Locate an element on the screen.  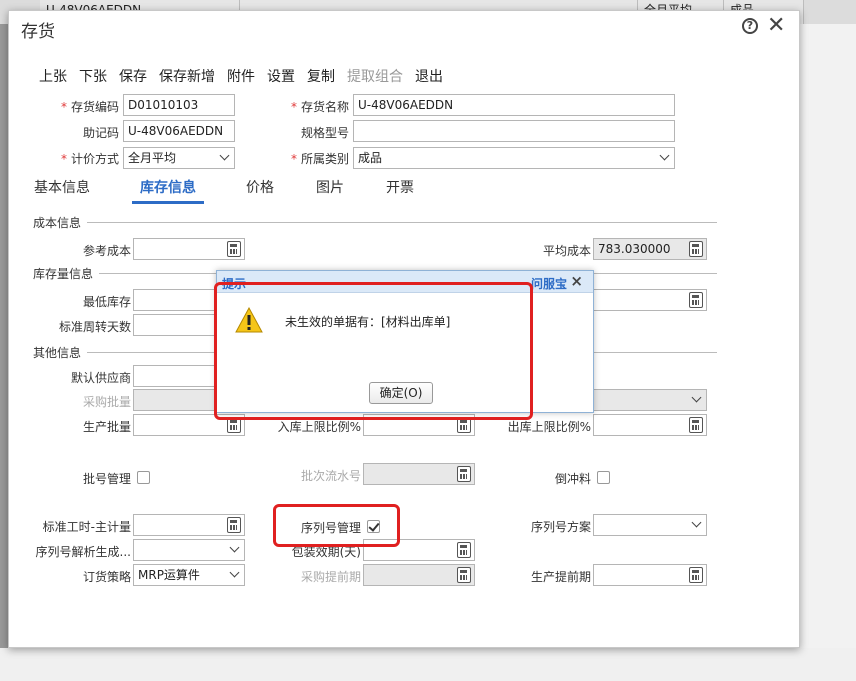
section-cost: 成本信息 is located at coordinates (60, 222).